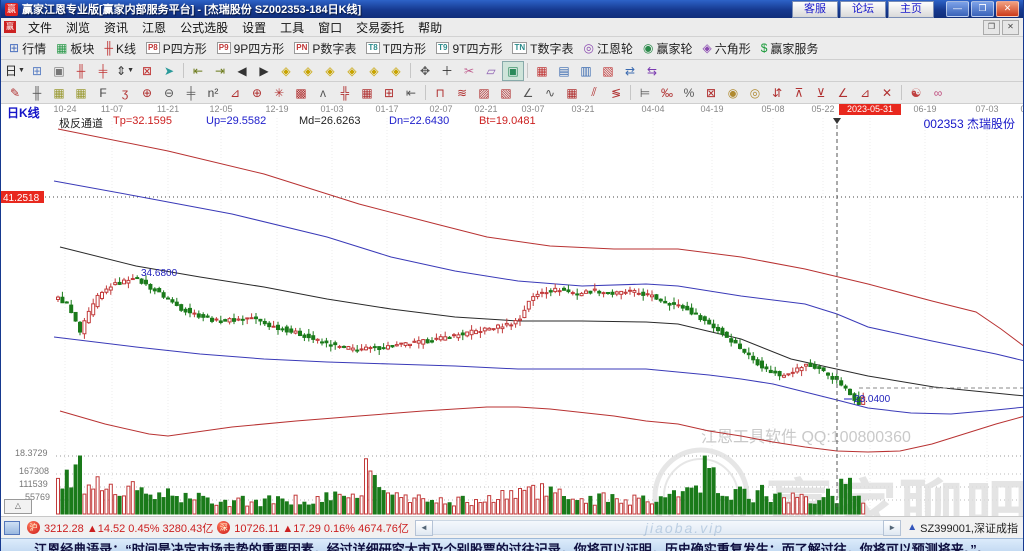 This screenshot has height=551, width=1024. I want to click on taiji-icon: ☯, so click(916, 93).